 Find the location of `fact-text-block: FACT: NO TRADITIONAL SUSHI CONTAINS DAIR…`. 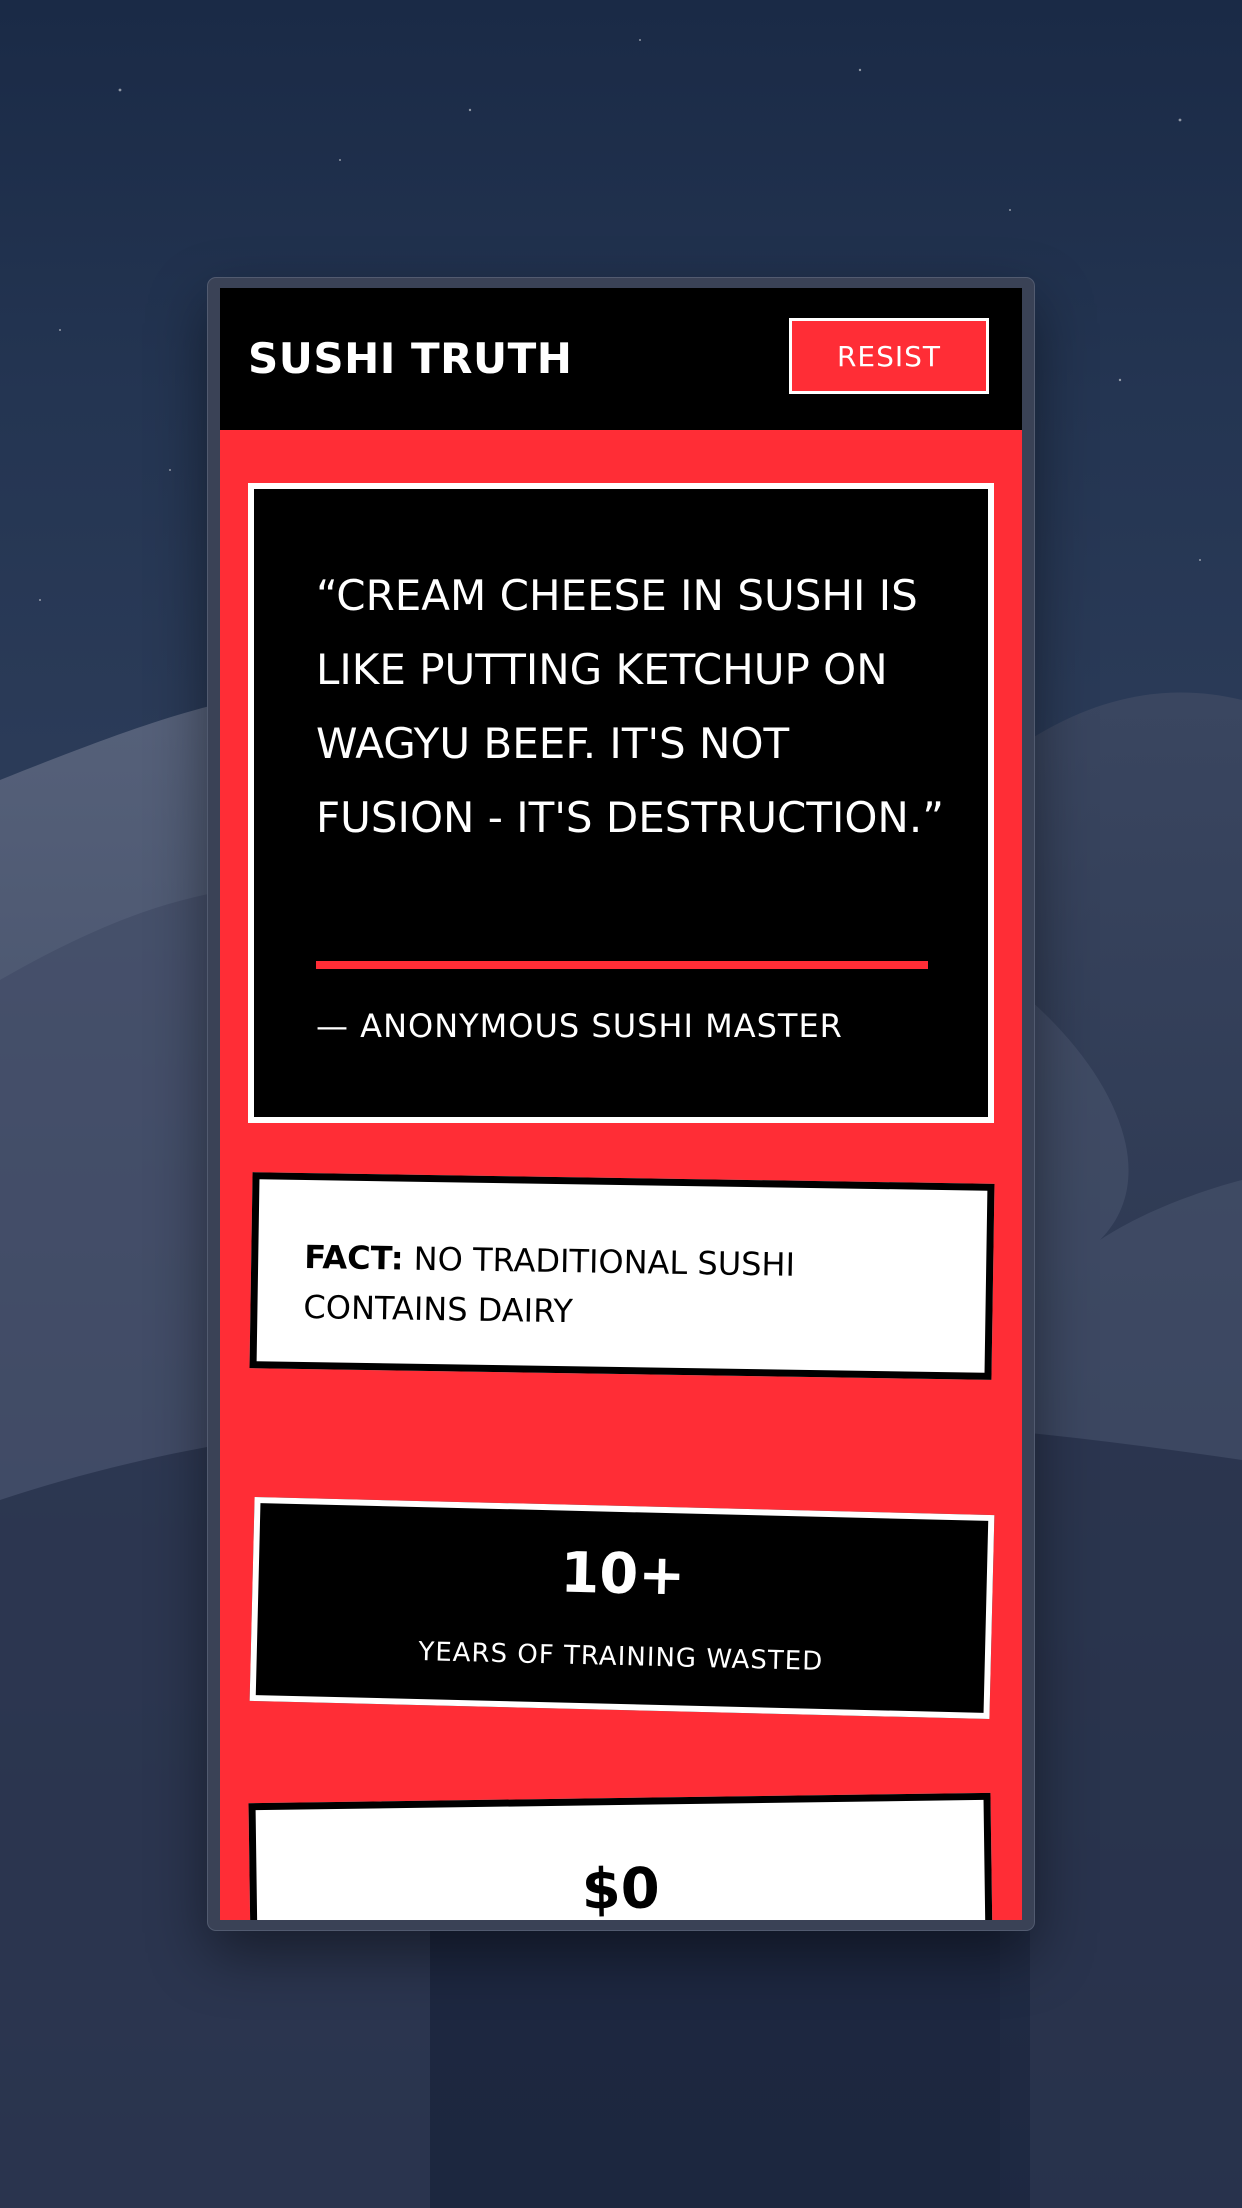

fact-text-block: FACT: NO TRADITIONAL SUSHI CONTAINS DAIR… is located at coordinates (623, 1287).